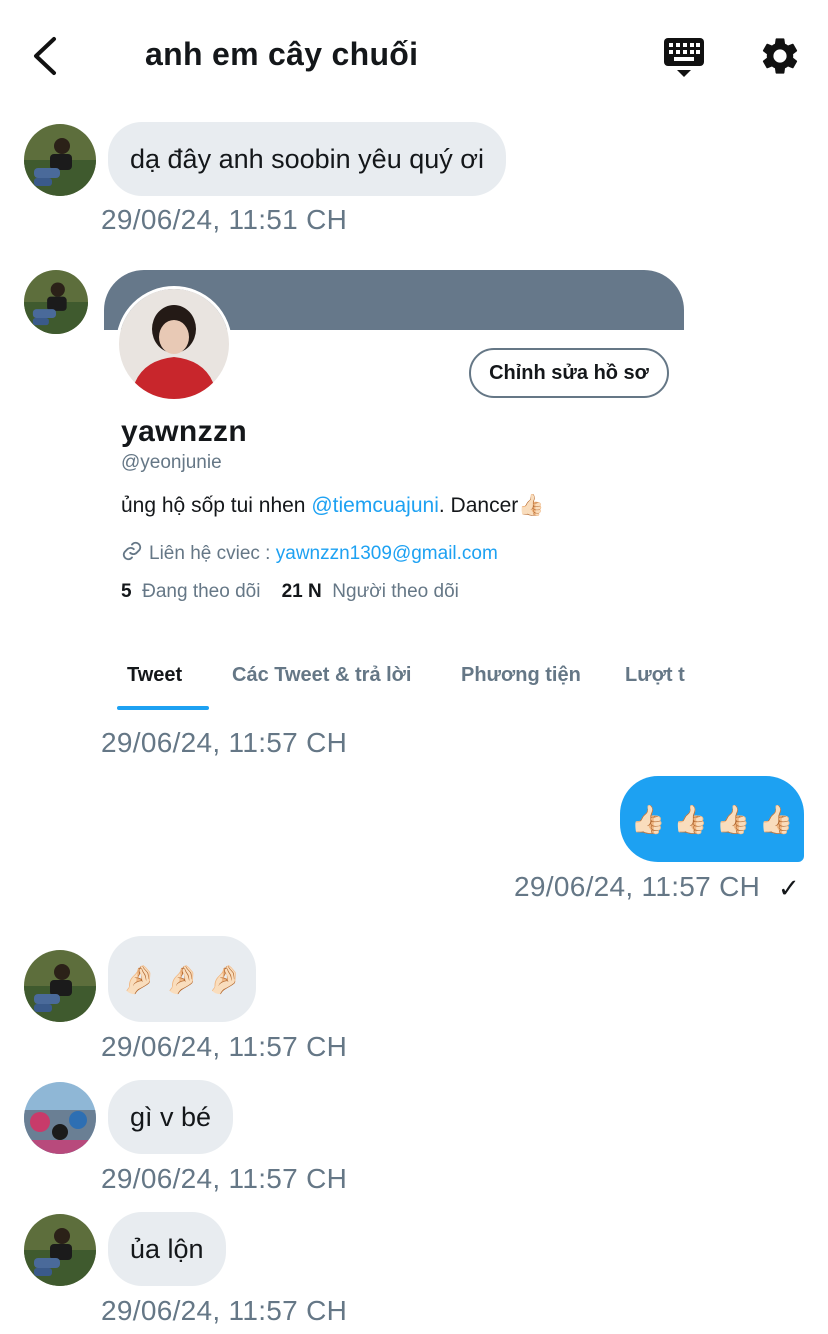 The image size is (828, 1334). I want to click on profile-handle: @yeonjunie, so click(171, 462).